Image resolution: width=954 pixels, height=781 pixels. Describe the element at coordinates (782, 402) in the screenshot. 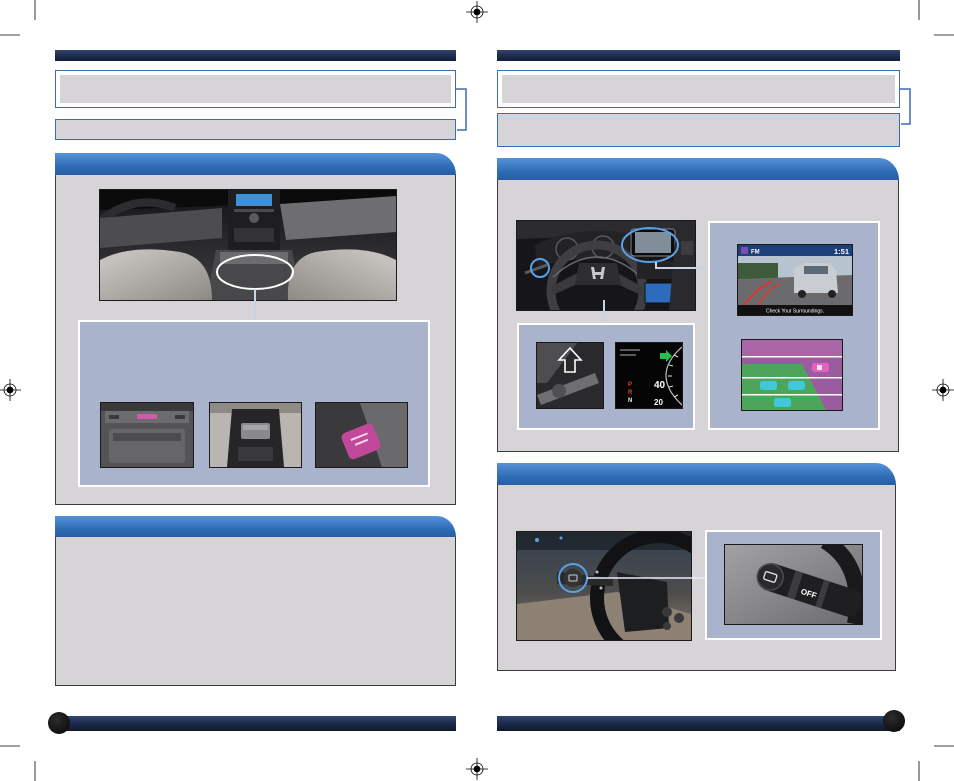

I see `adjacent-vehicle-3-icon` at that location.